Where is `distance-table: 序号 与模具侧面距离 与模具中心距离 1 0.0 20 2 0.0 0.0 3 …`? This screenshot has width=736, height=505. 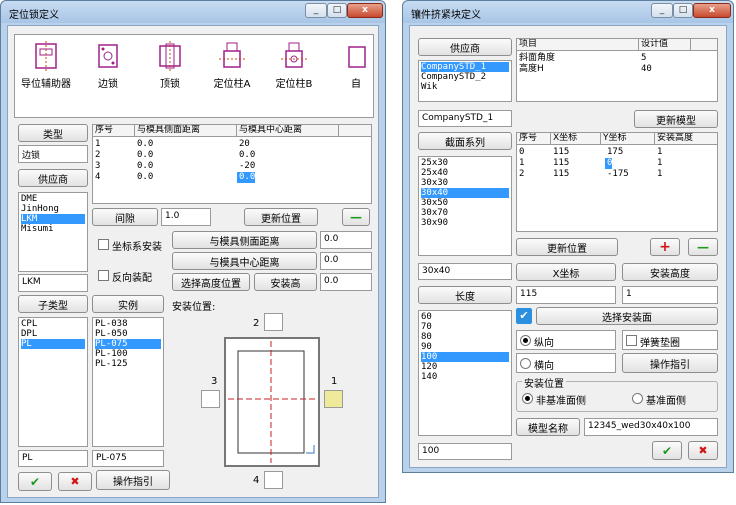 distance-table: 序号 与模具侧面距离 与模具中心距离 1 0.0 20 2 0.0 0.0 3 … is located at coordinates (232, 164).